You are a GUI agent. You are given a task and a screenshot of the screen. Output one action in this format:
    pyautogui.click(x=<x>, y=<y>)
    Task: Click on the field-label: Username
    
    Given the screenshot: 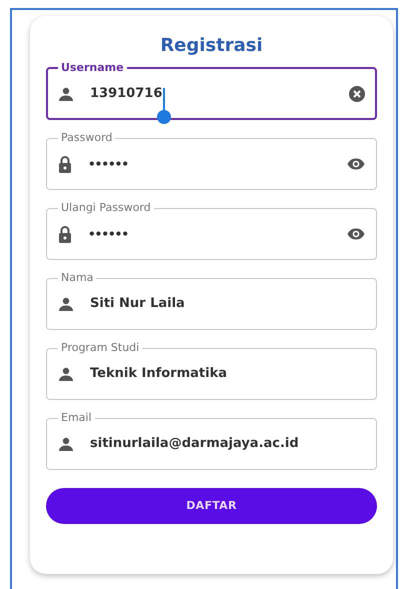 What is the action you would take?
    pyautogui.click(x=92, y=68)
    